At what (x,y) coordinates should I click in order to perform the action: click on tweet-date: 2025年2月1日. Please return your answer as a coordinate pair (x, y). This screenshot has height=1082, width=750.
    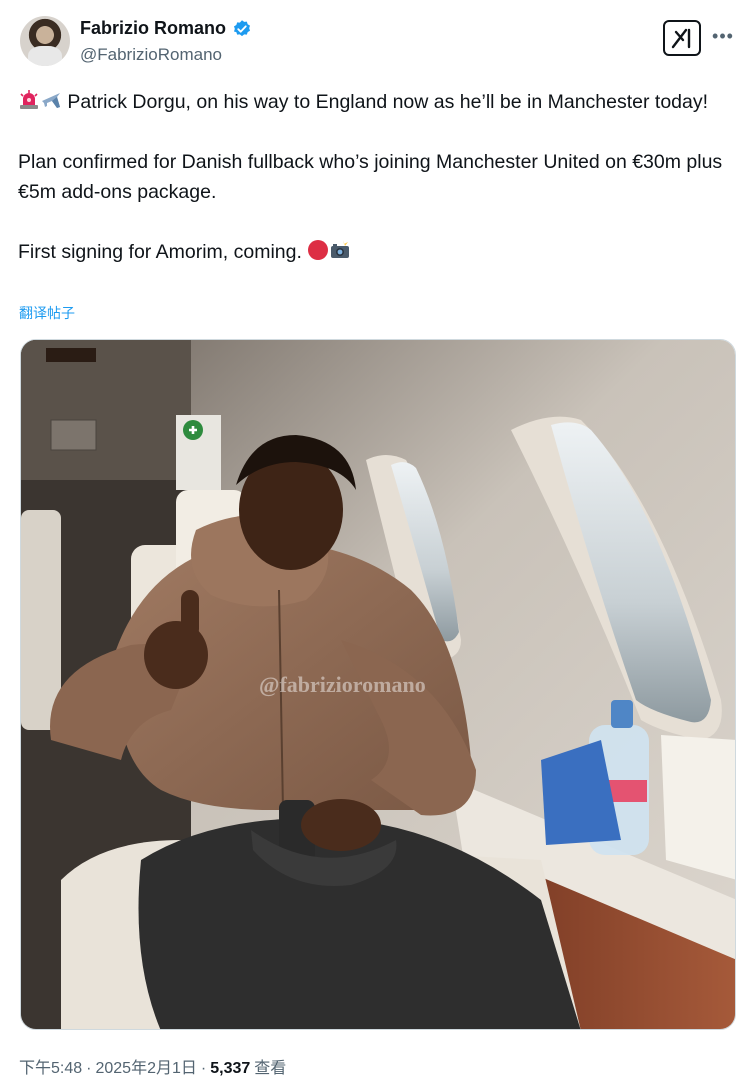
    Looking at the image, I should click on (145, 1066).